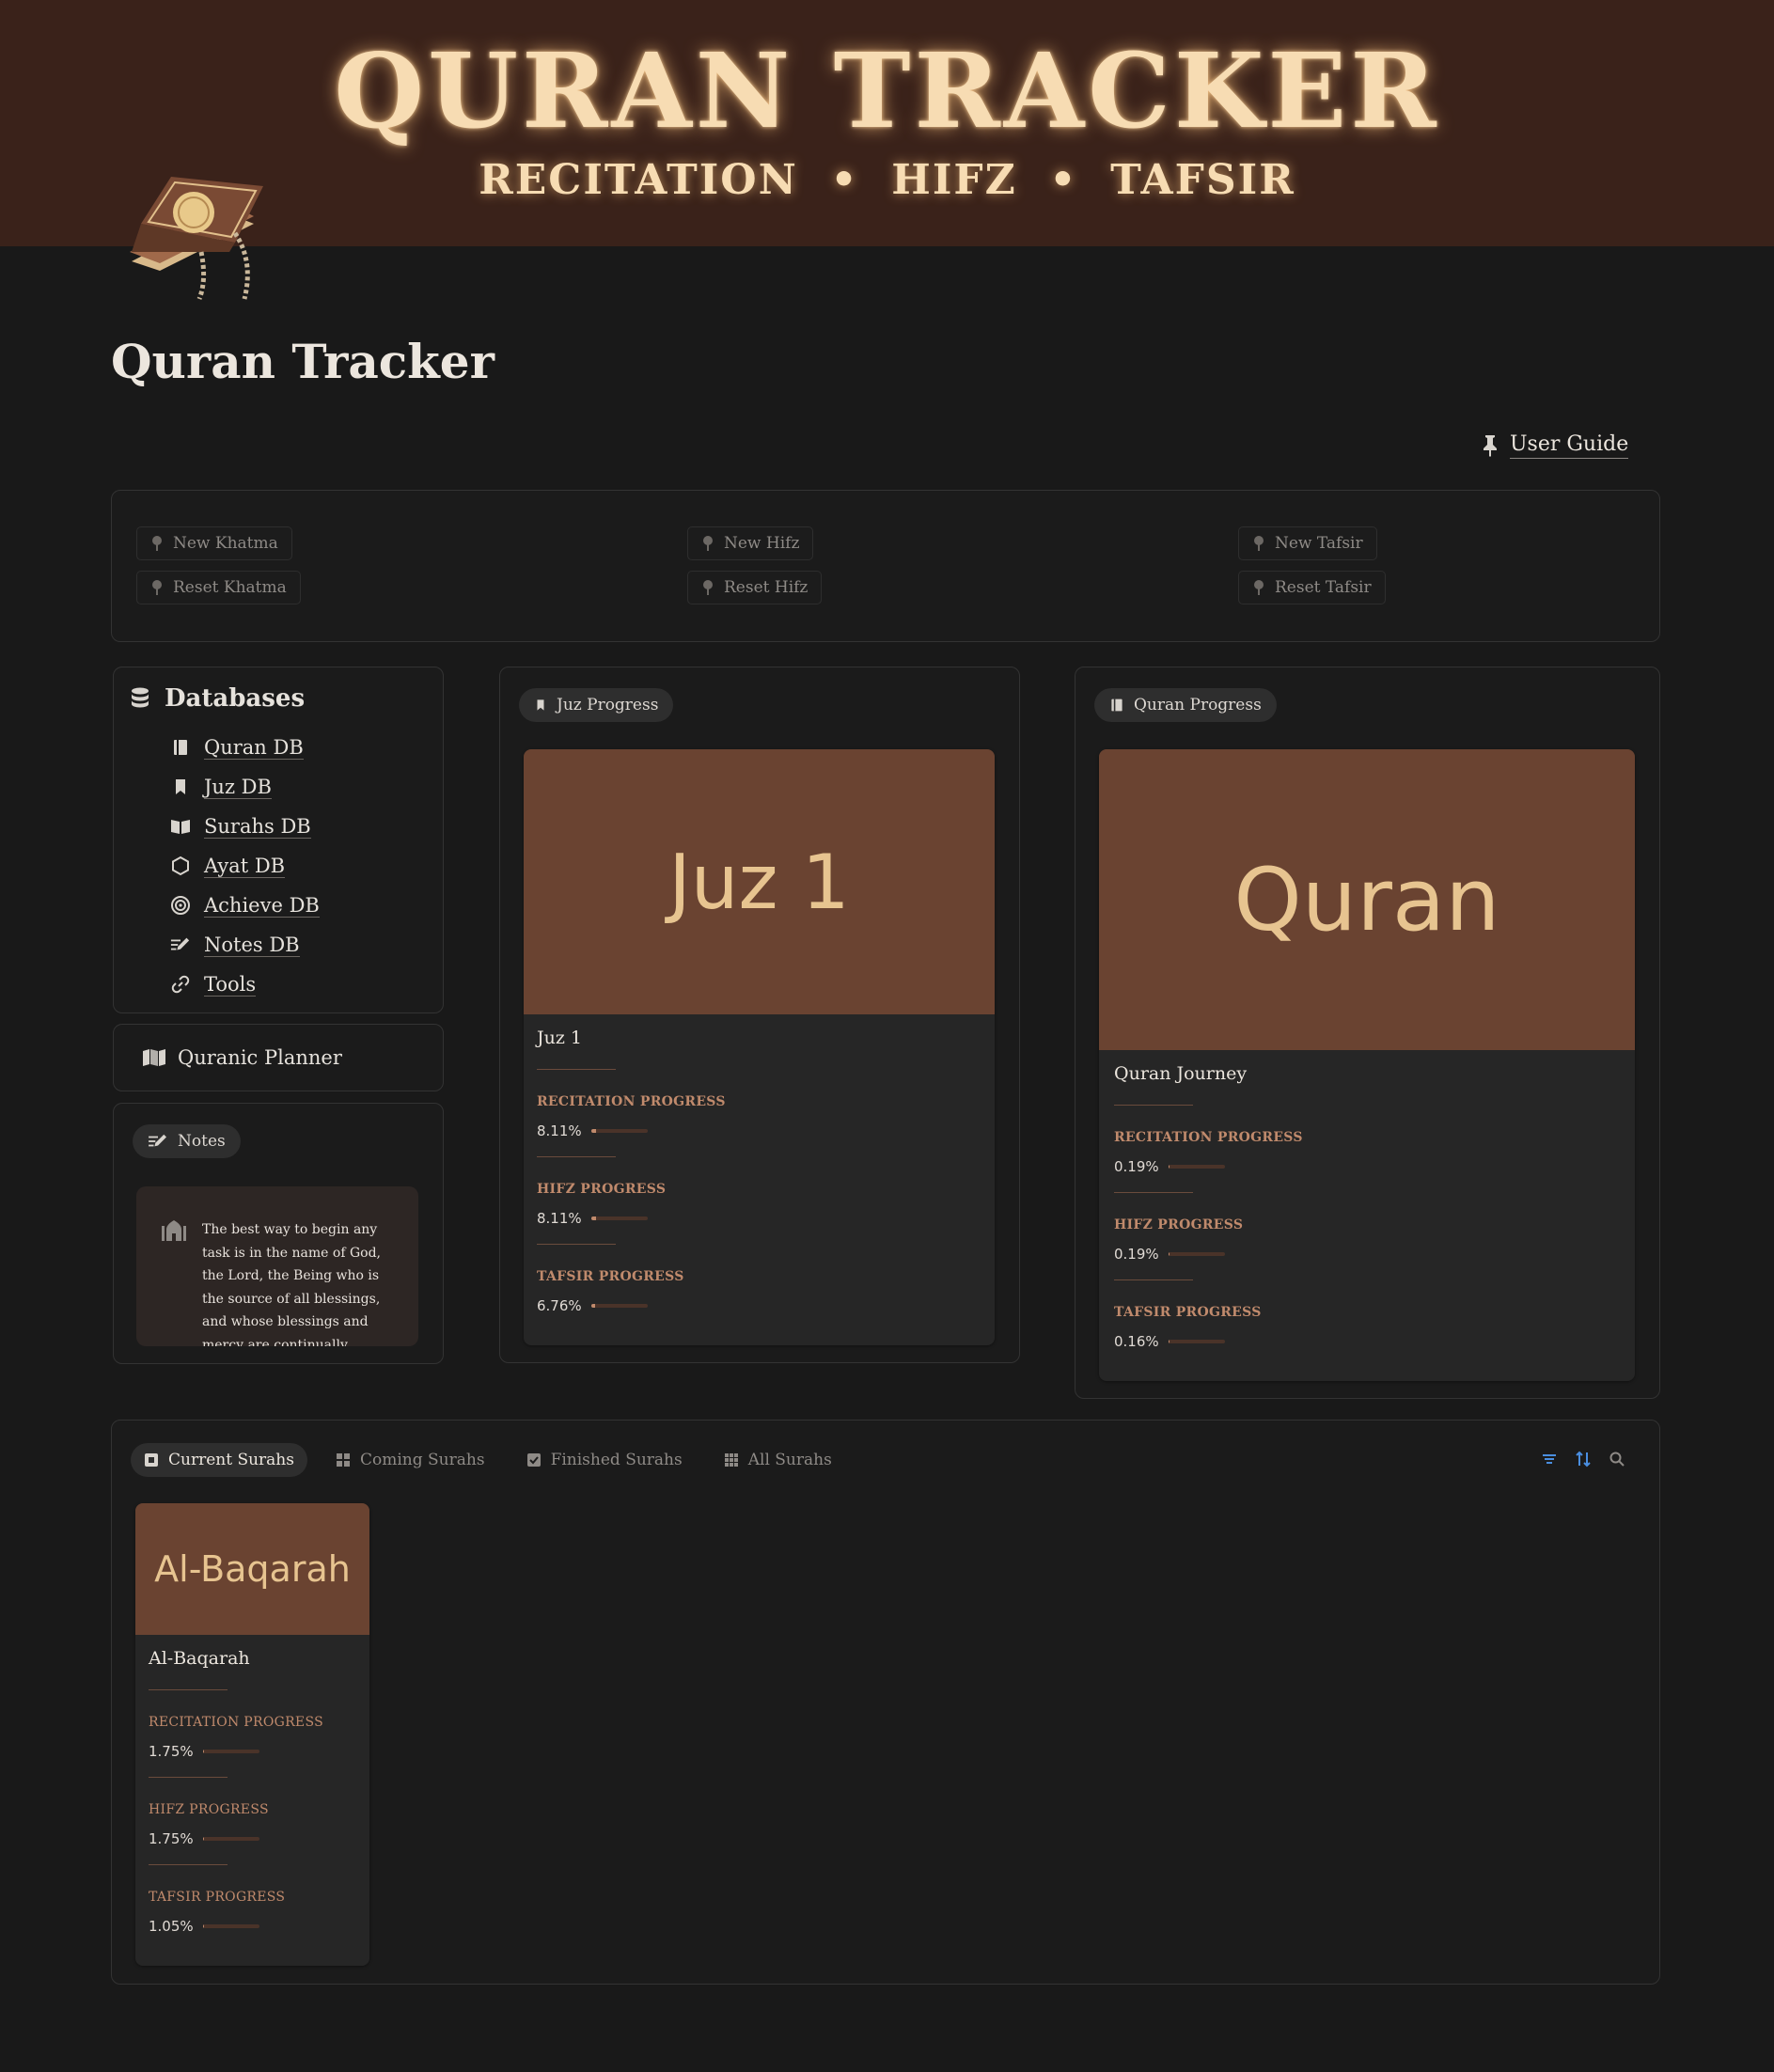 This screenshot has height=2072, width=1774. I want to click on banner-title: QURAN TRACKER, so click(887, 90).